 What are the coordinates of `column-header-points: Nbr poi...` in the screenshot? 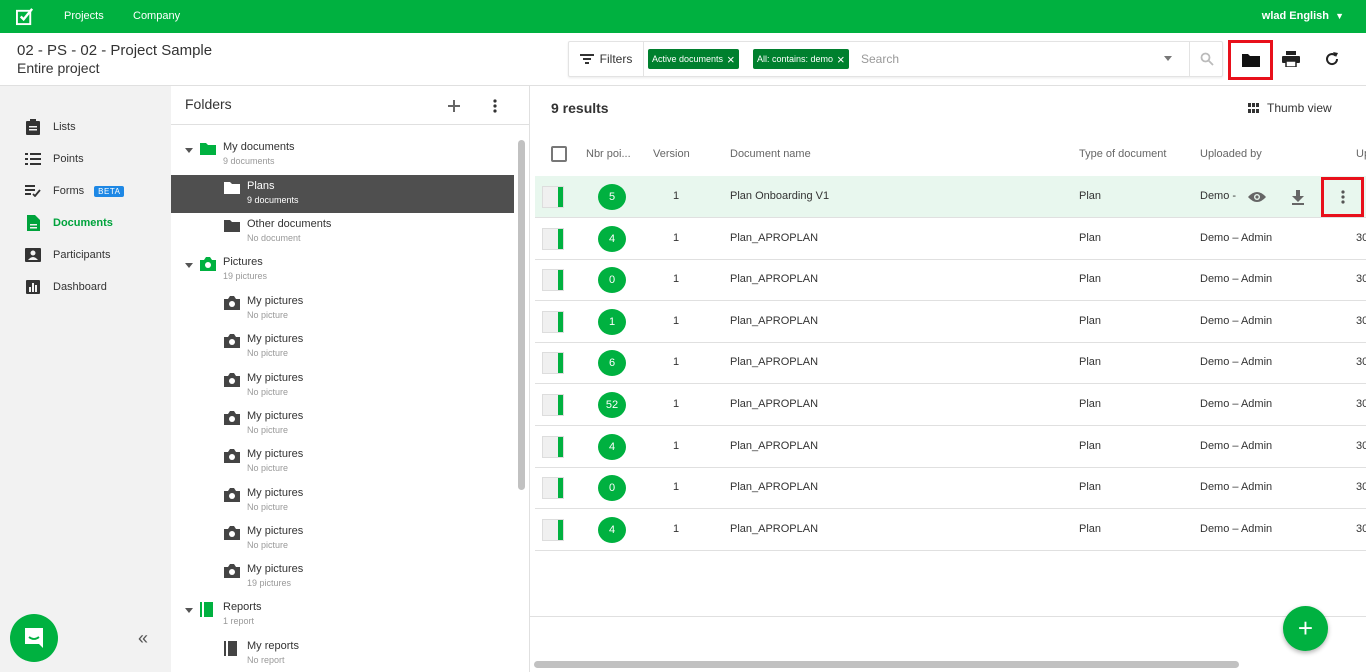 It's located at (608, 154).